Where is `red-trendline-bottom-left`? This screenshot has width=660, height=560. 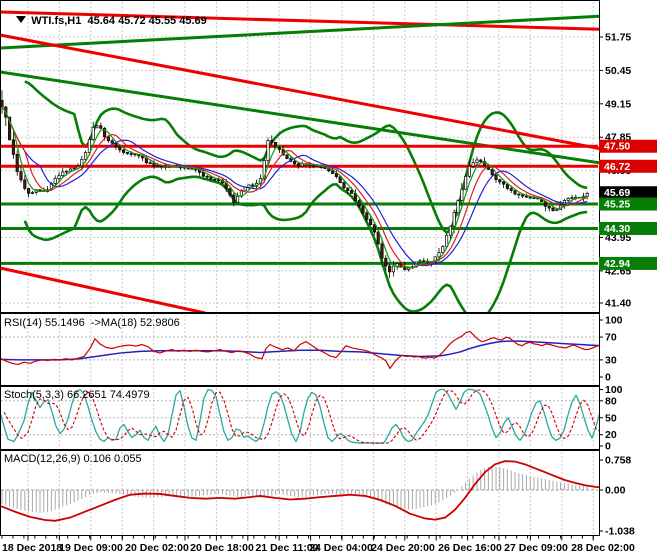
red-trendline-bottom-left is located at coordinates (103, 289).